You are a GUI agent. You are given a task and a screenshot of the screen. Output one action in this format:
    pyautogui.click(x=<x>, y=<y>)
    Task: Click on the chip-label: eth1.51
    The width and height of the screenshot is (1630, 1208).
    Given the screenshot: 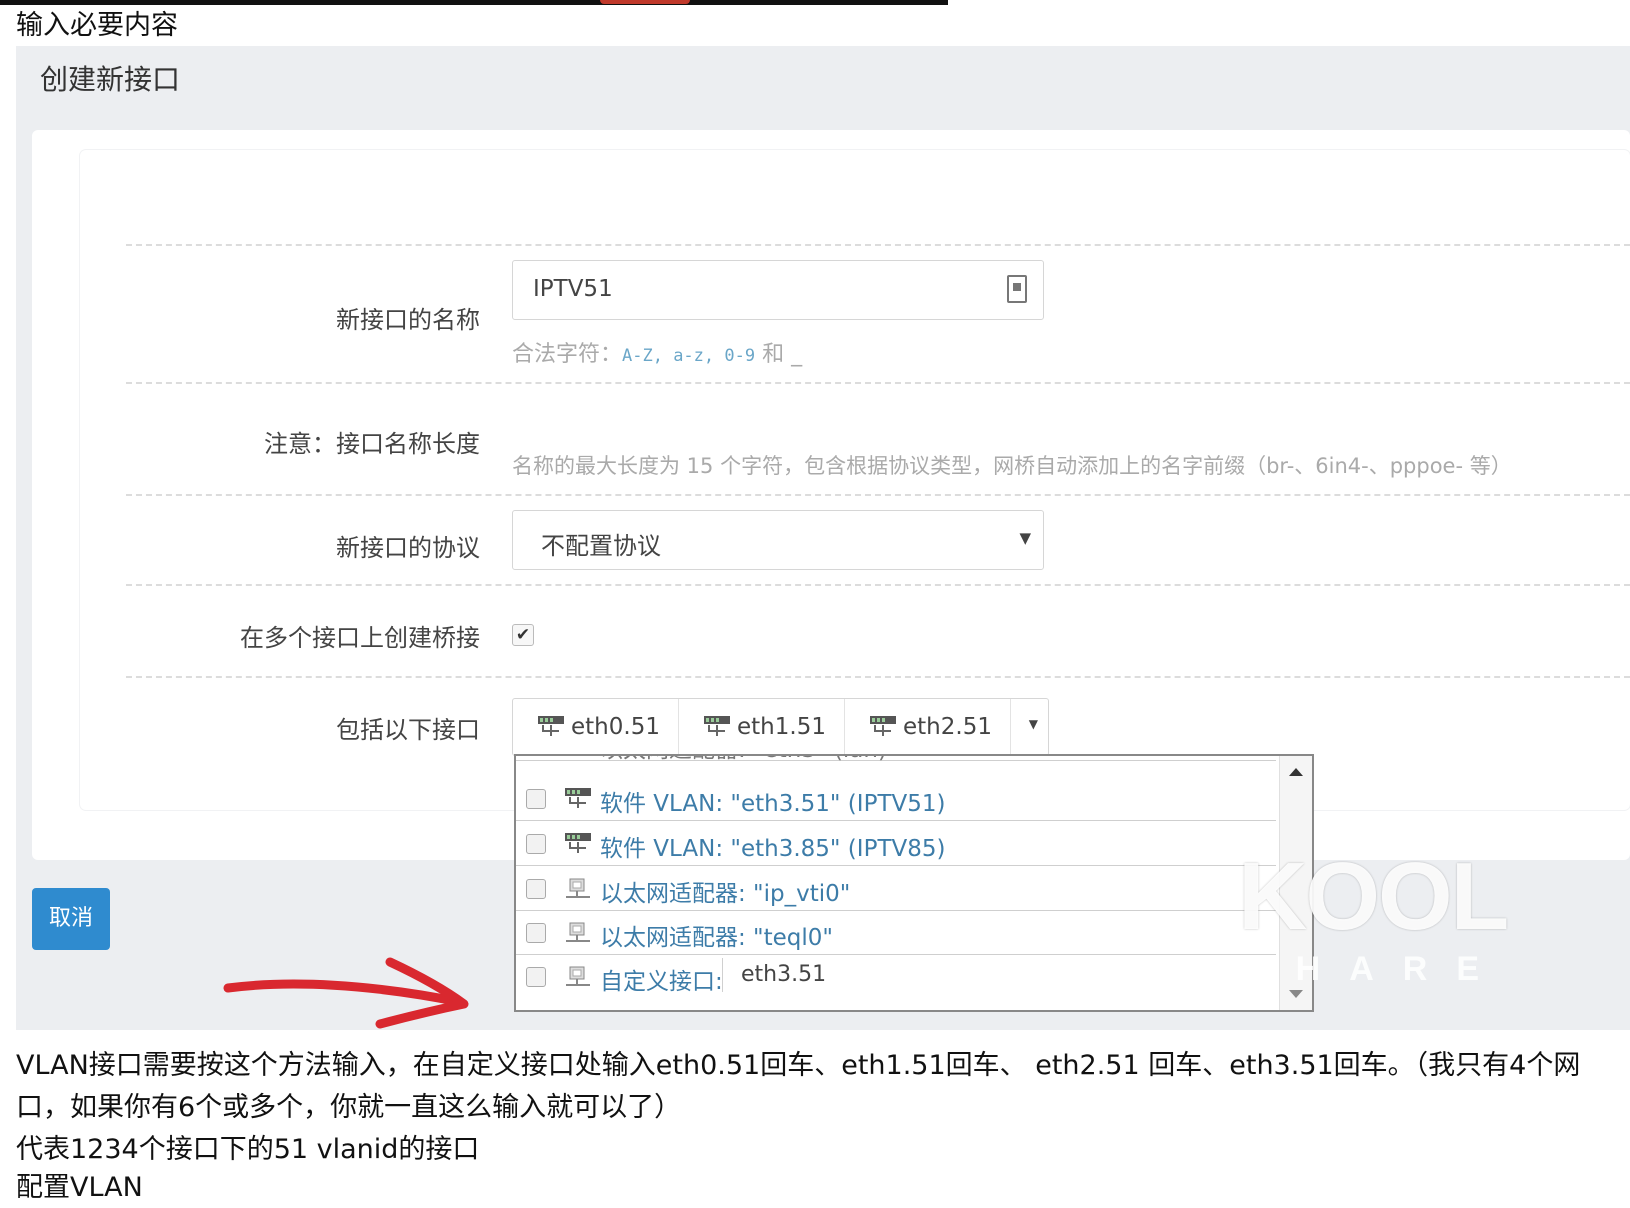 What is the action you would take?
    pyautogui.click(x=781, y=727)
    